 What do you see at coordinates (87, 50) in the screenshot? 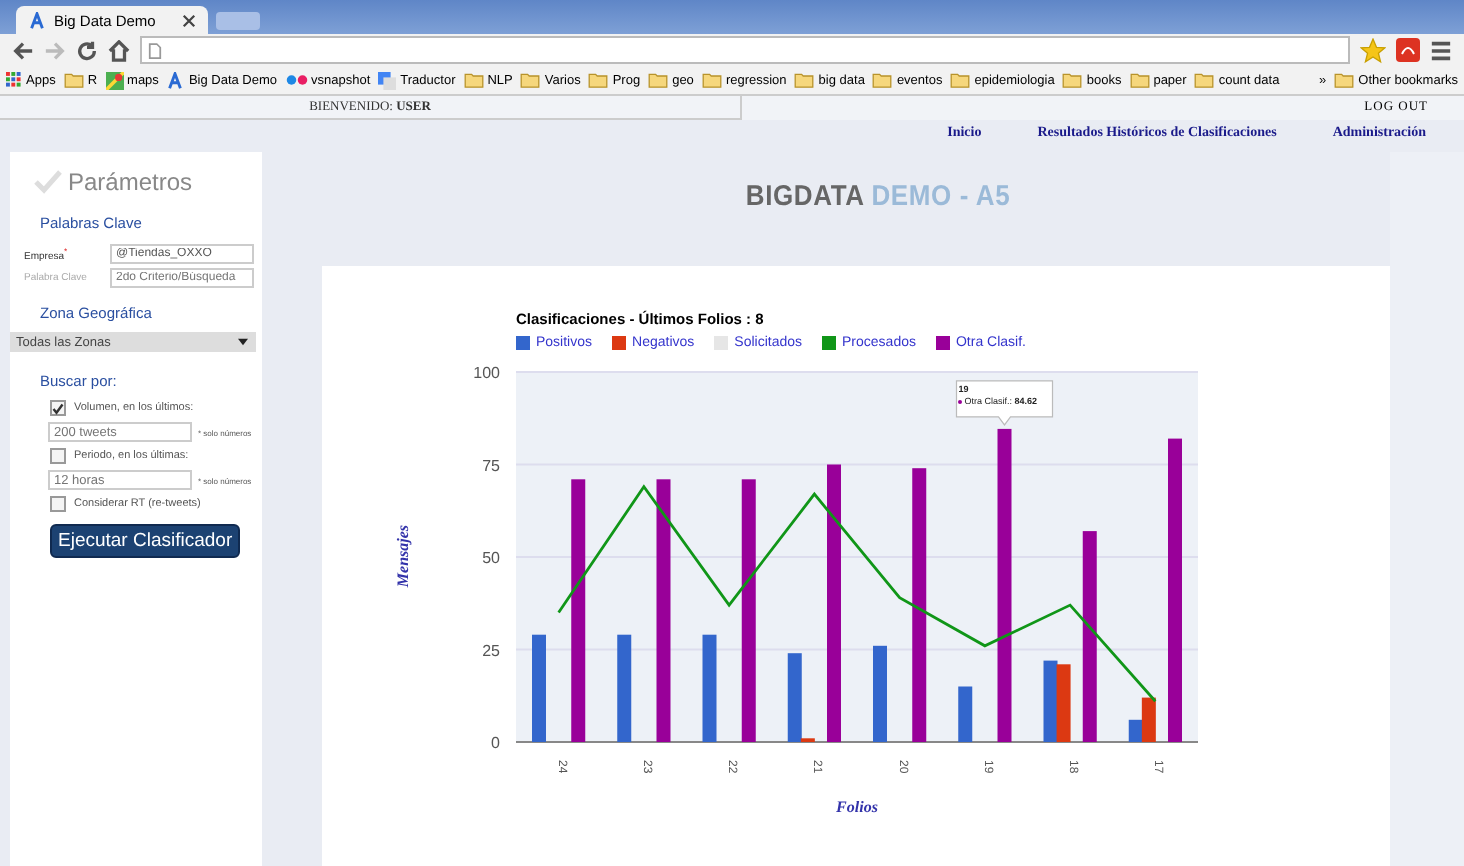
I see `reload-icon` at bounding box center [87, 50].